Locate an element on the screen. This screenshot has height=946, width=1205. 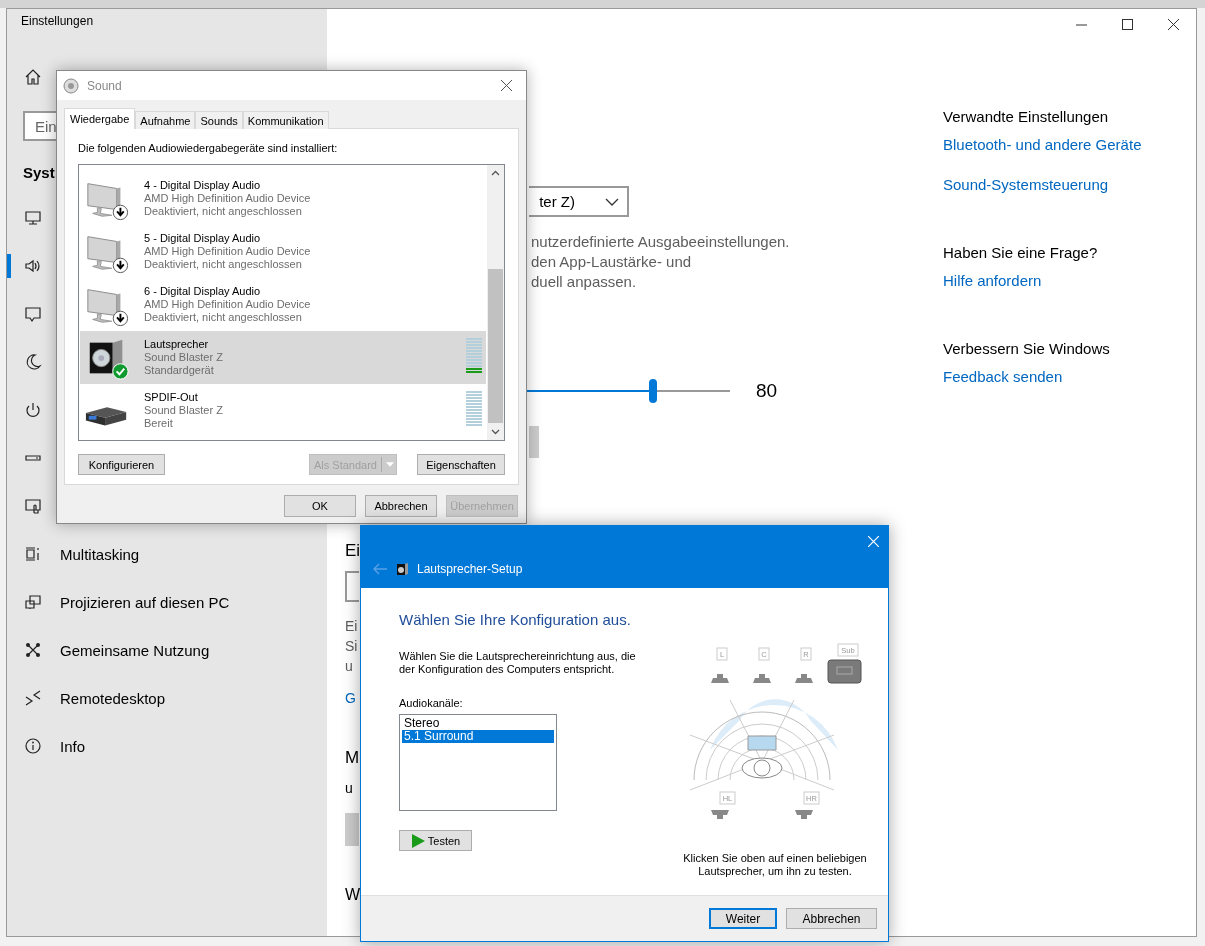
device-name: 6 - Digital Display Audio is located at coordinates (203, 291).